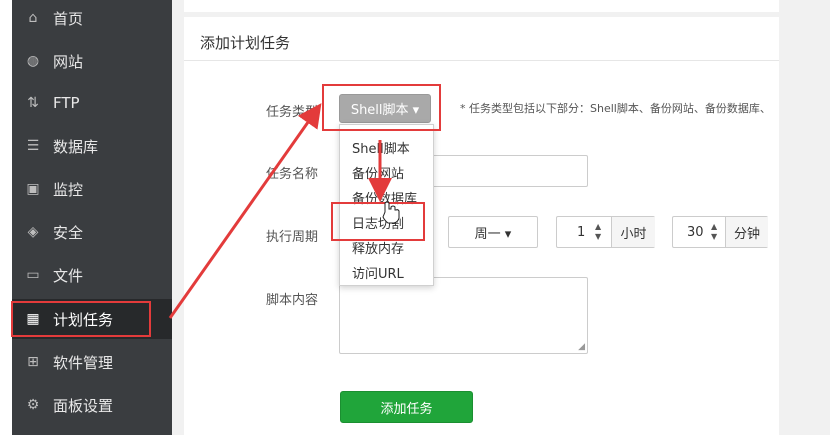 The width and height of the screenshot is (830, 435). What do you see at coordinates (33, 61) in the screenshot?
I see `globe-icon: ◍` at bounding box center [33, 61].